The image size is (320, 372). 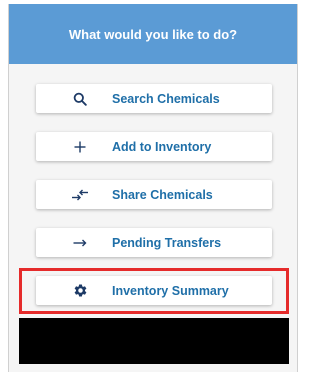 What do you see at coordinates (80, 195) in the screenshot?
I see `swap-arrows-icon` at bounding box center [80, 195].